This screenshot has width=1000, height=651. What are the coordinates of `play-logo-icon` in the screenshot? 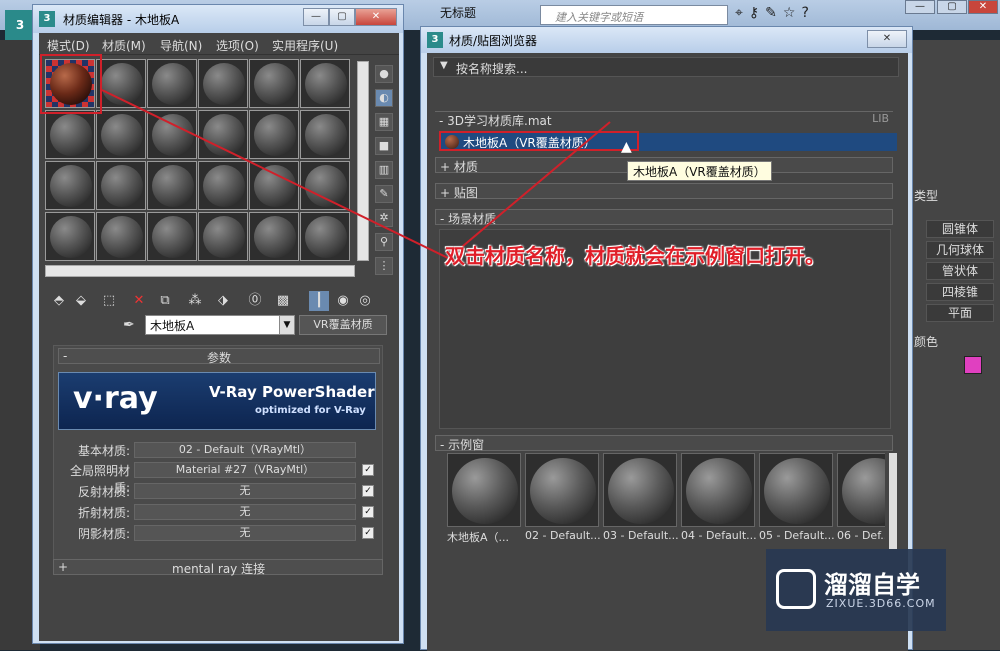 It's located at (796, 589).